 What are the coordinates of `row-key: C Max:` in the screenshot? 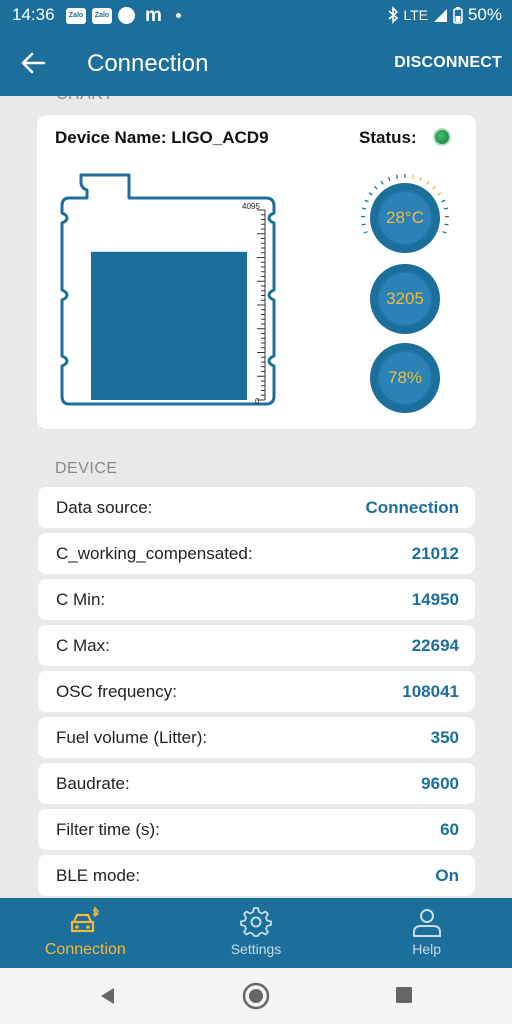 It's located at (83, 645).